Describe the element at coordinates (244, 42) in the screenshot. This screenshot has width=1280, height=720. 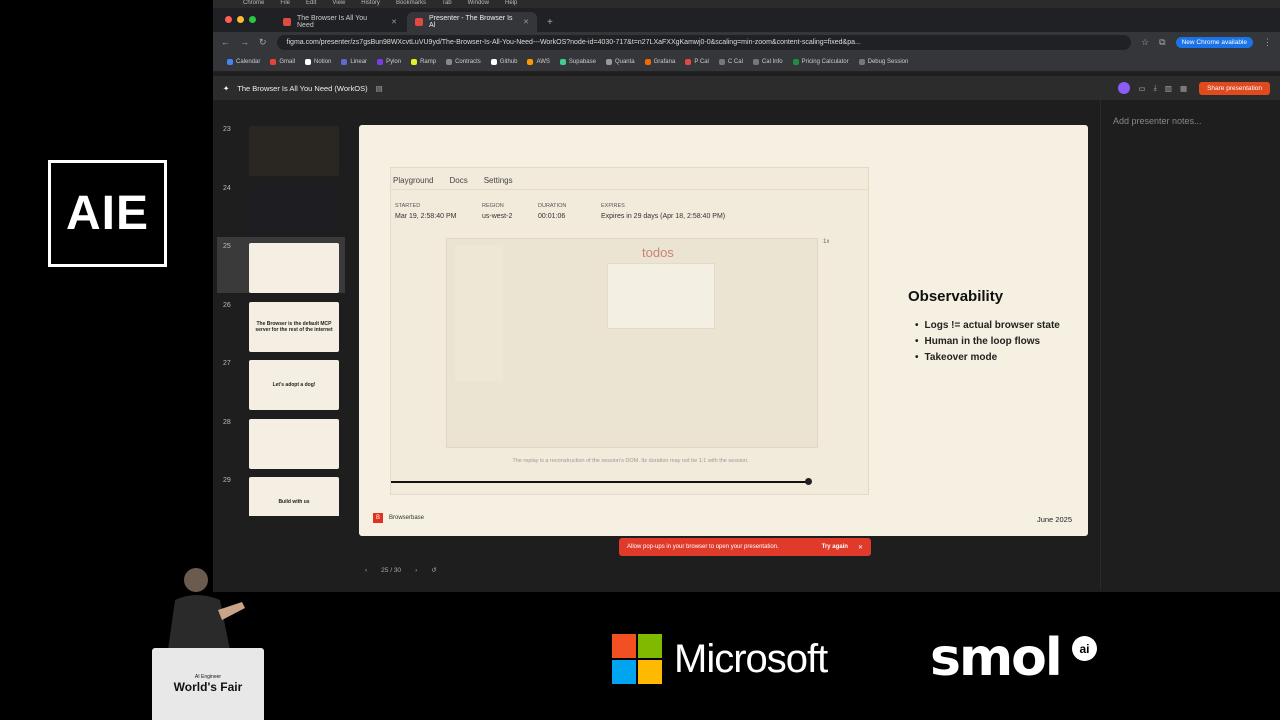
I see `forward-icon: →` at that location.